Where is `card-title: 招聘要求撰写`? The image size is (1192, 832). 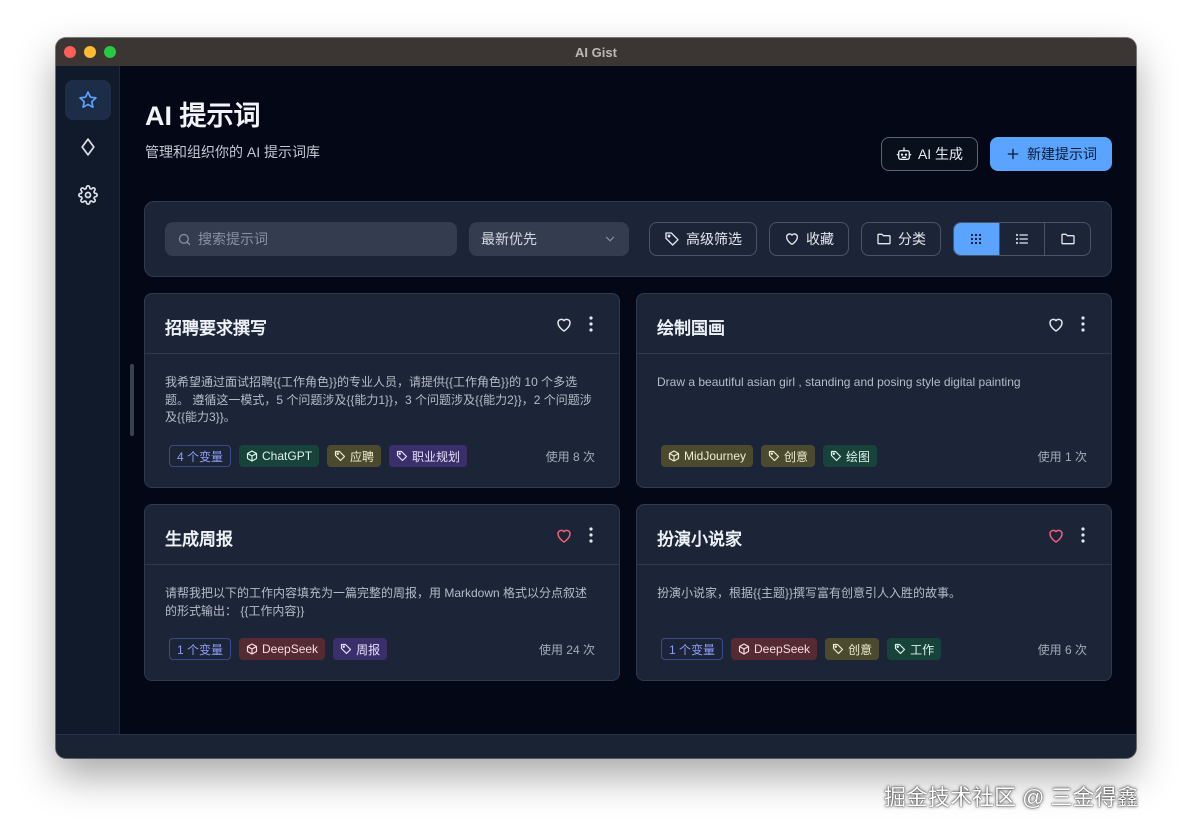 card-title: 招聘要求撰写 is located at coordinates (216, 328).